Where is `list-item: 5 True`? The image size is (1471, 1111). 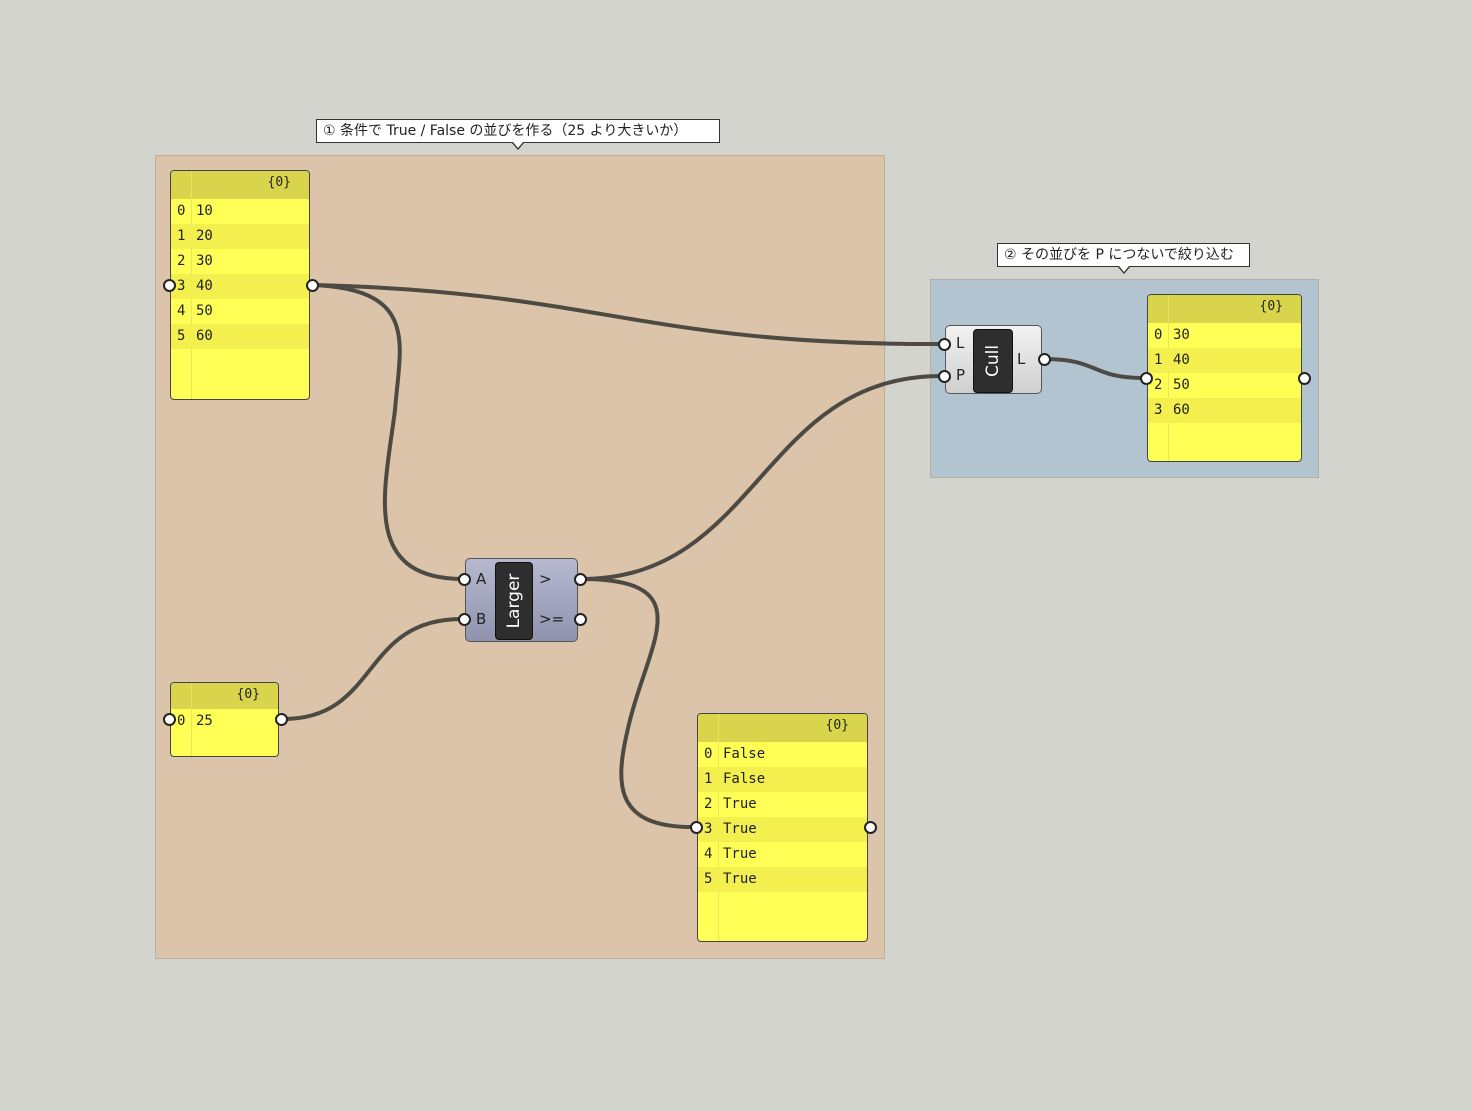
list-item: 5 True is located at coordinates (782, 879).